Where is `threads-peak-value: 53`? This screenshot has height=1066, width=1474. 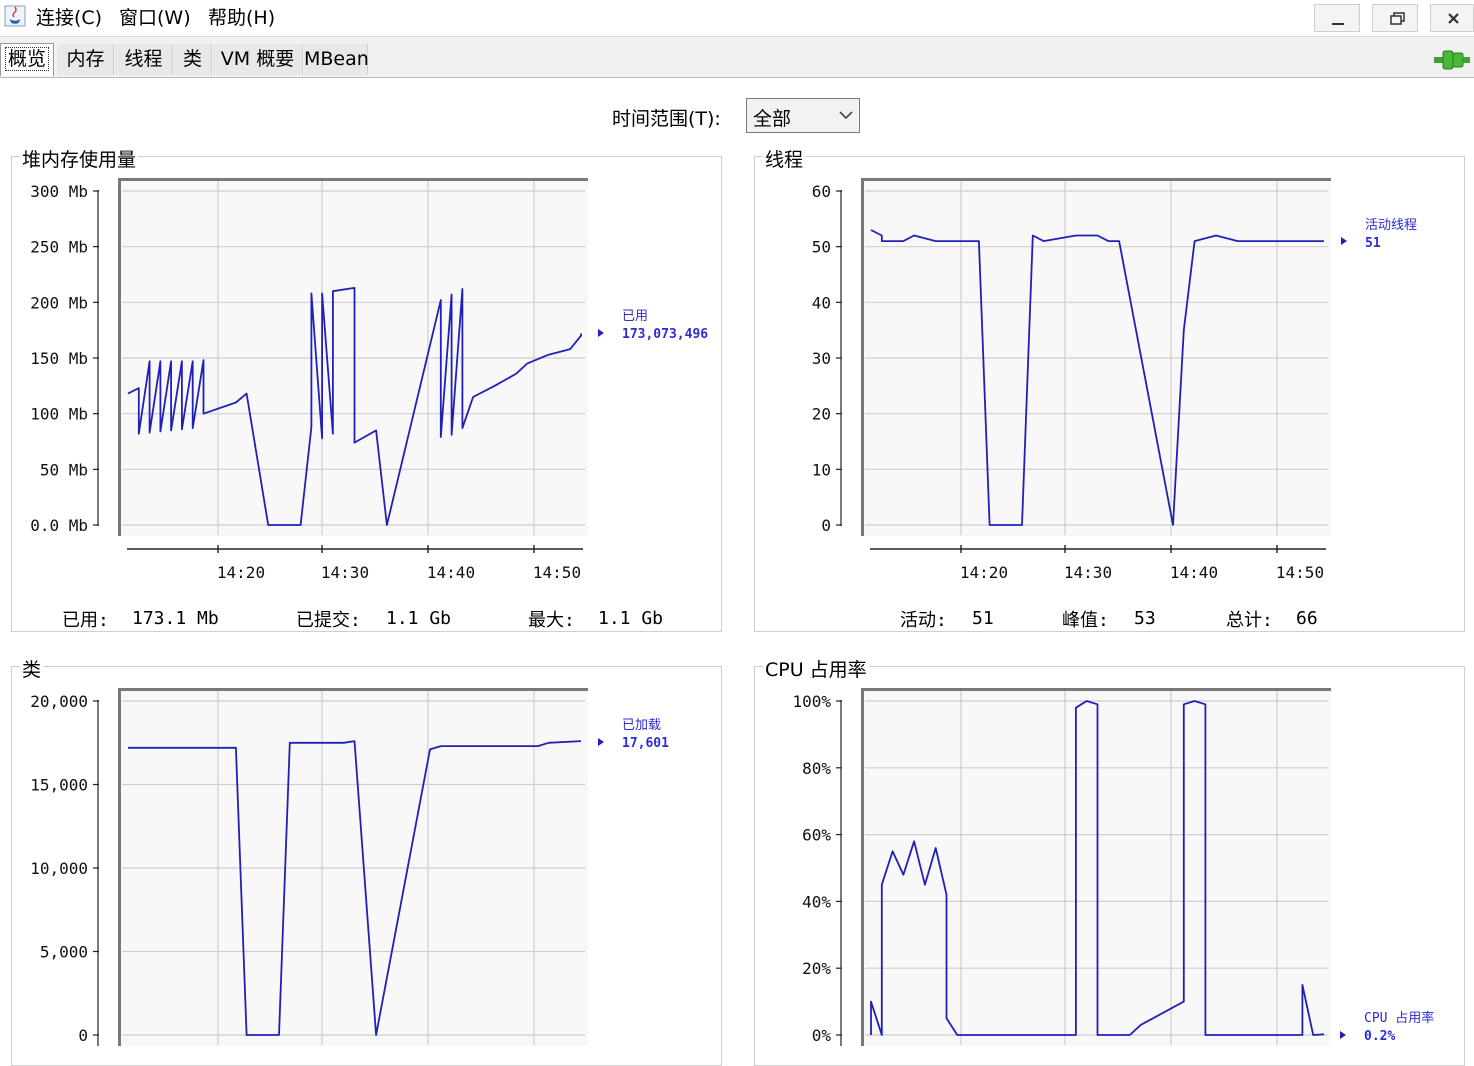
threads-peak-value: 53 is located at coordinates (1145, 618).